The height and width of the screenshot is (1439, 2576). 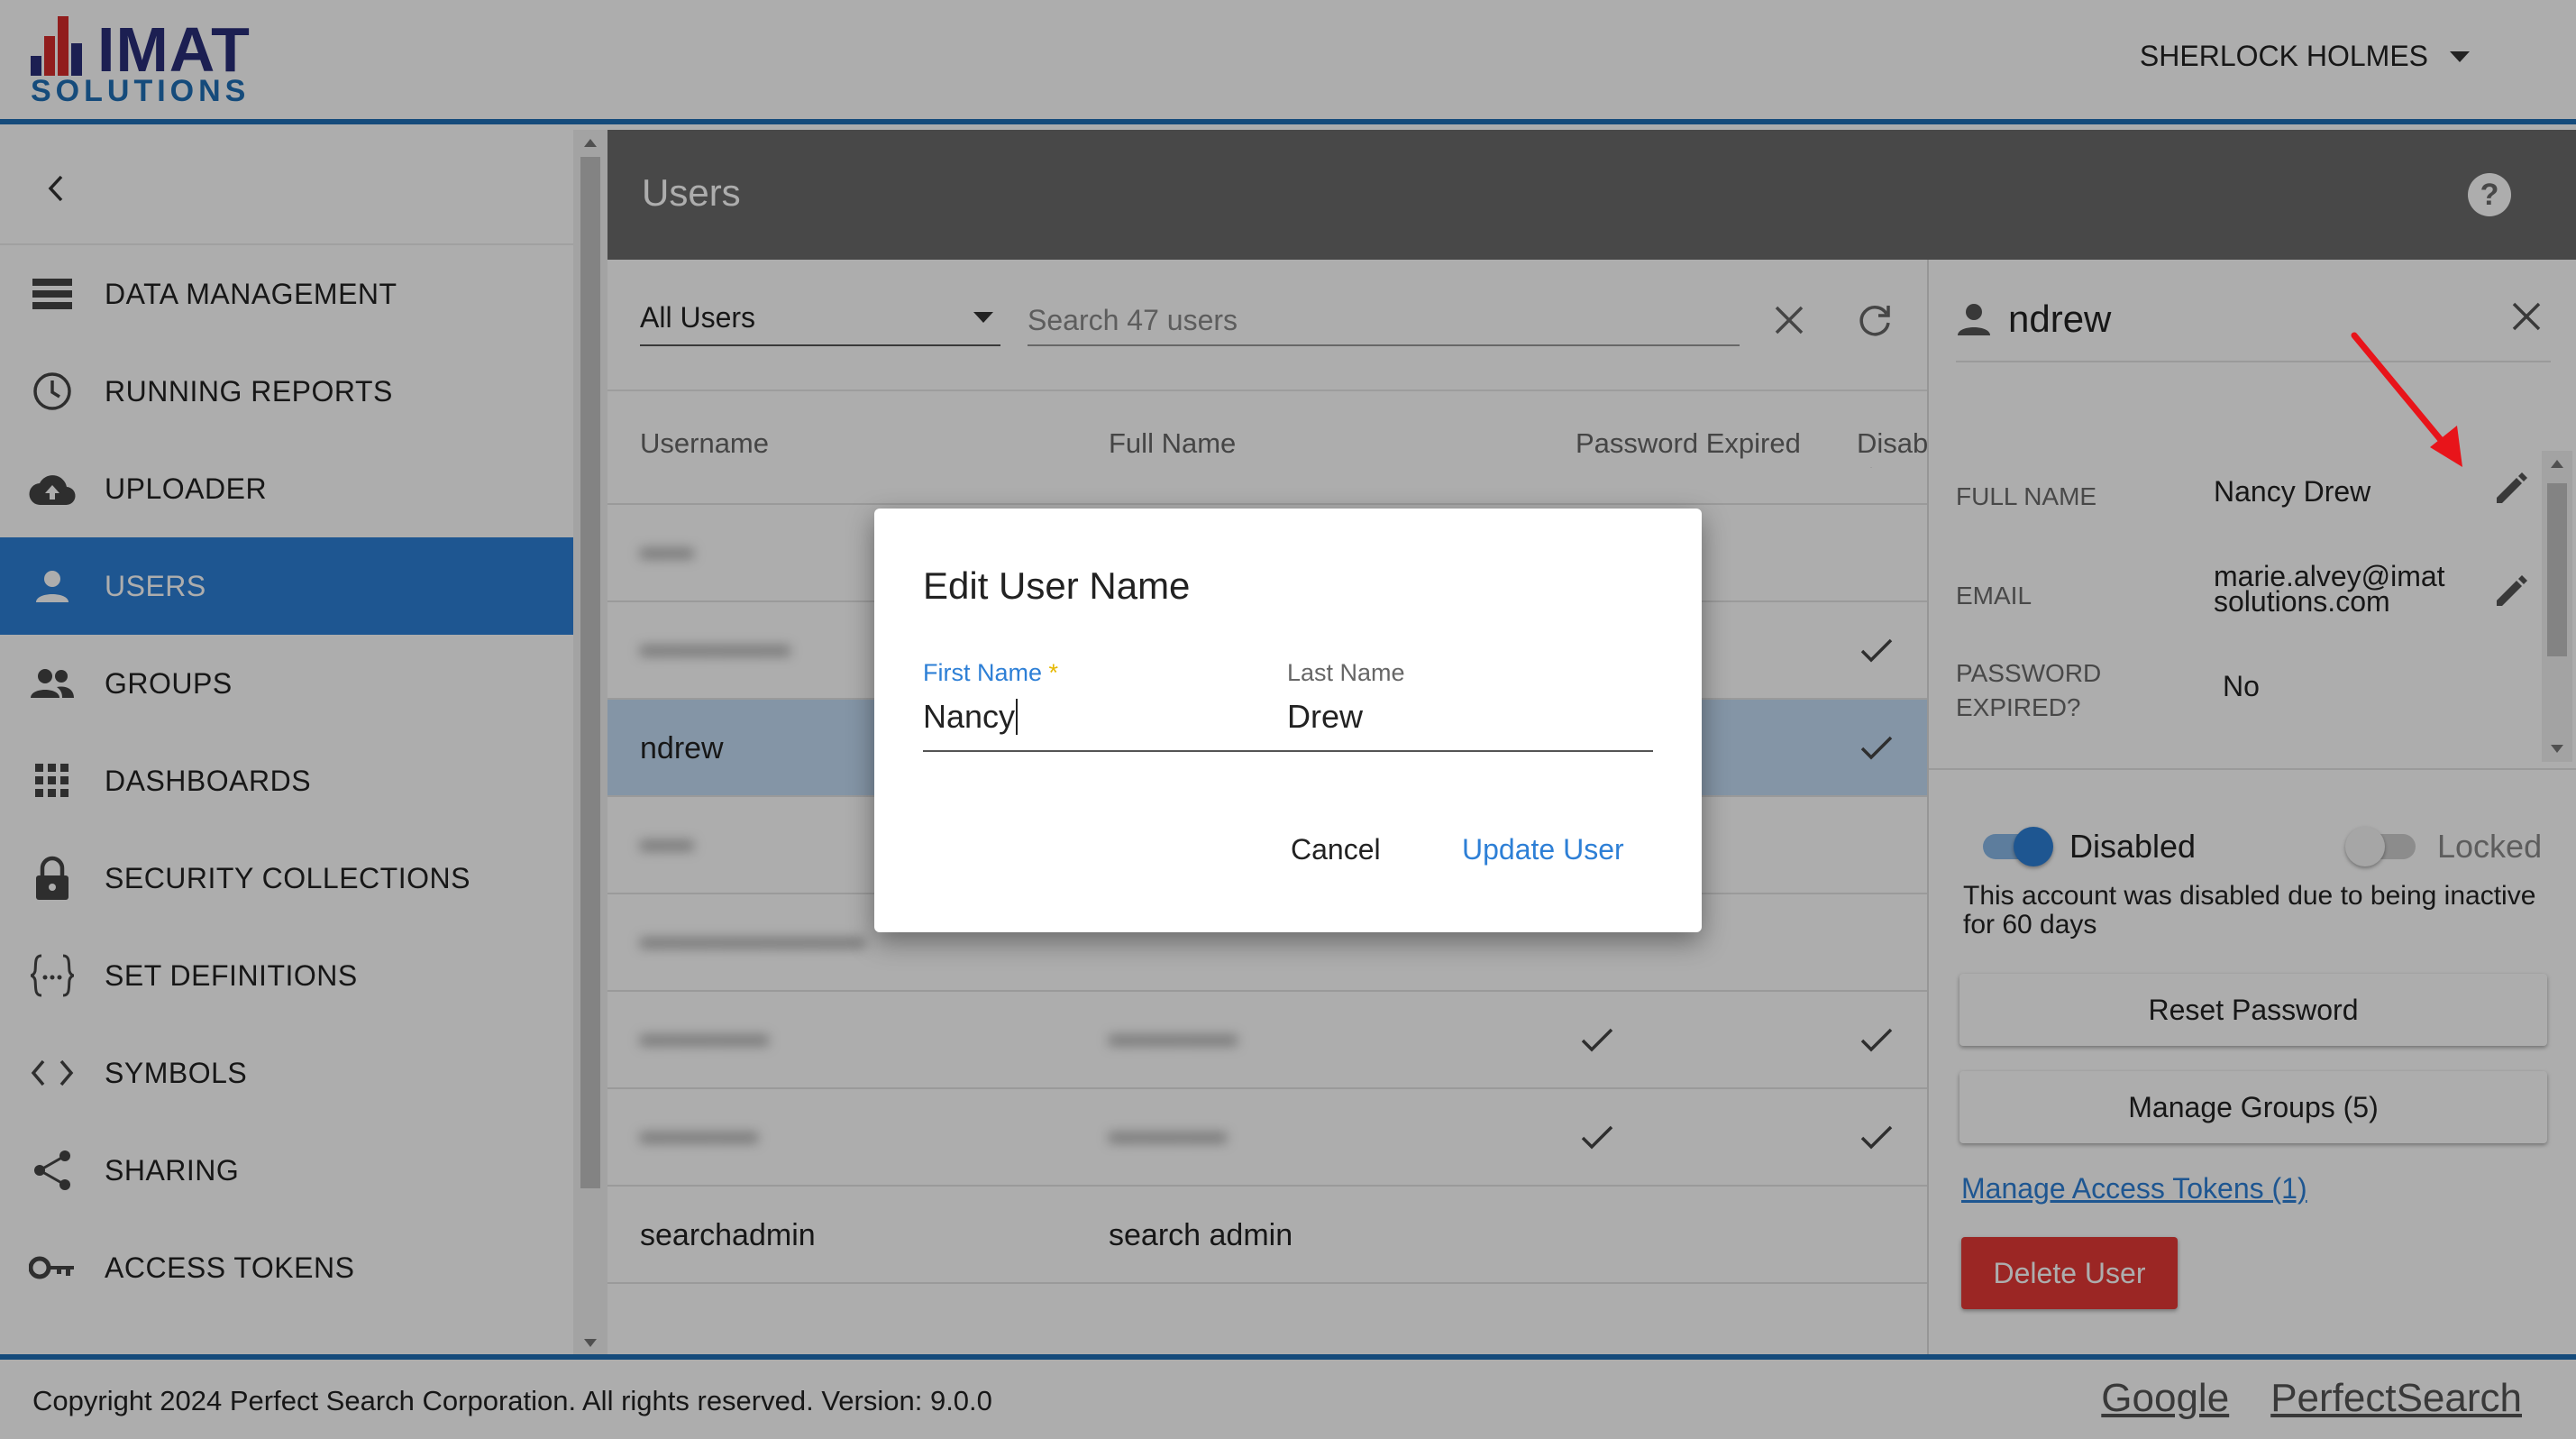 I want to click on cancel-button: Cancel, so click(x=1336, y=849).